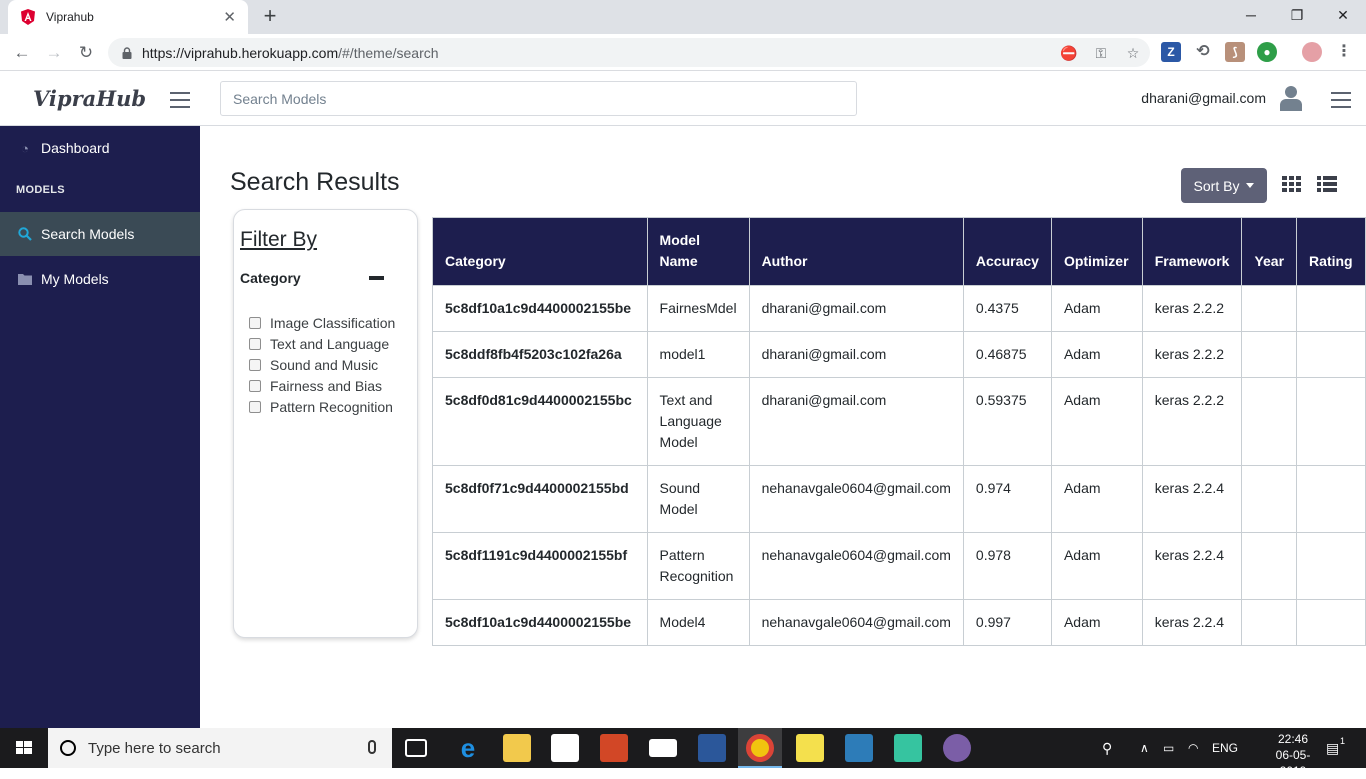 The width and height of the screenshot is (1366, 779). I want to click on webstorm-icon, so click(908, 748).